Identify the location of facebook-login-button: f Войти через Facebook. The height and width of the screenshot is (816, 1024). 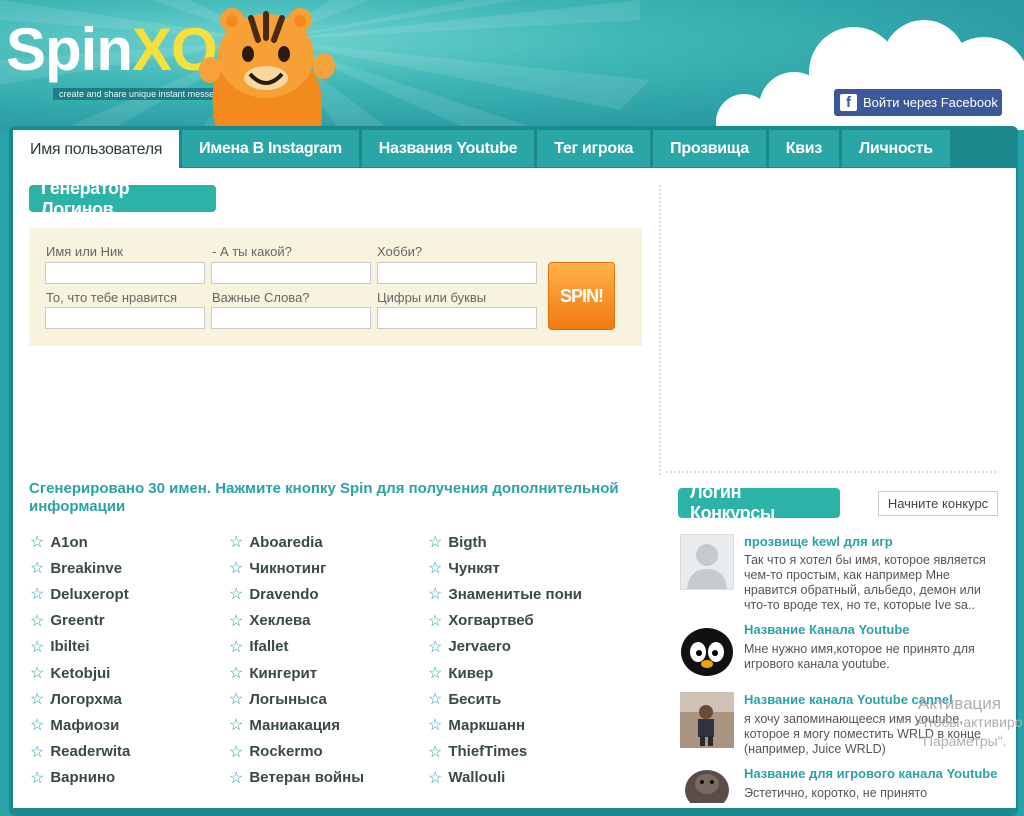
(918, 102).